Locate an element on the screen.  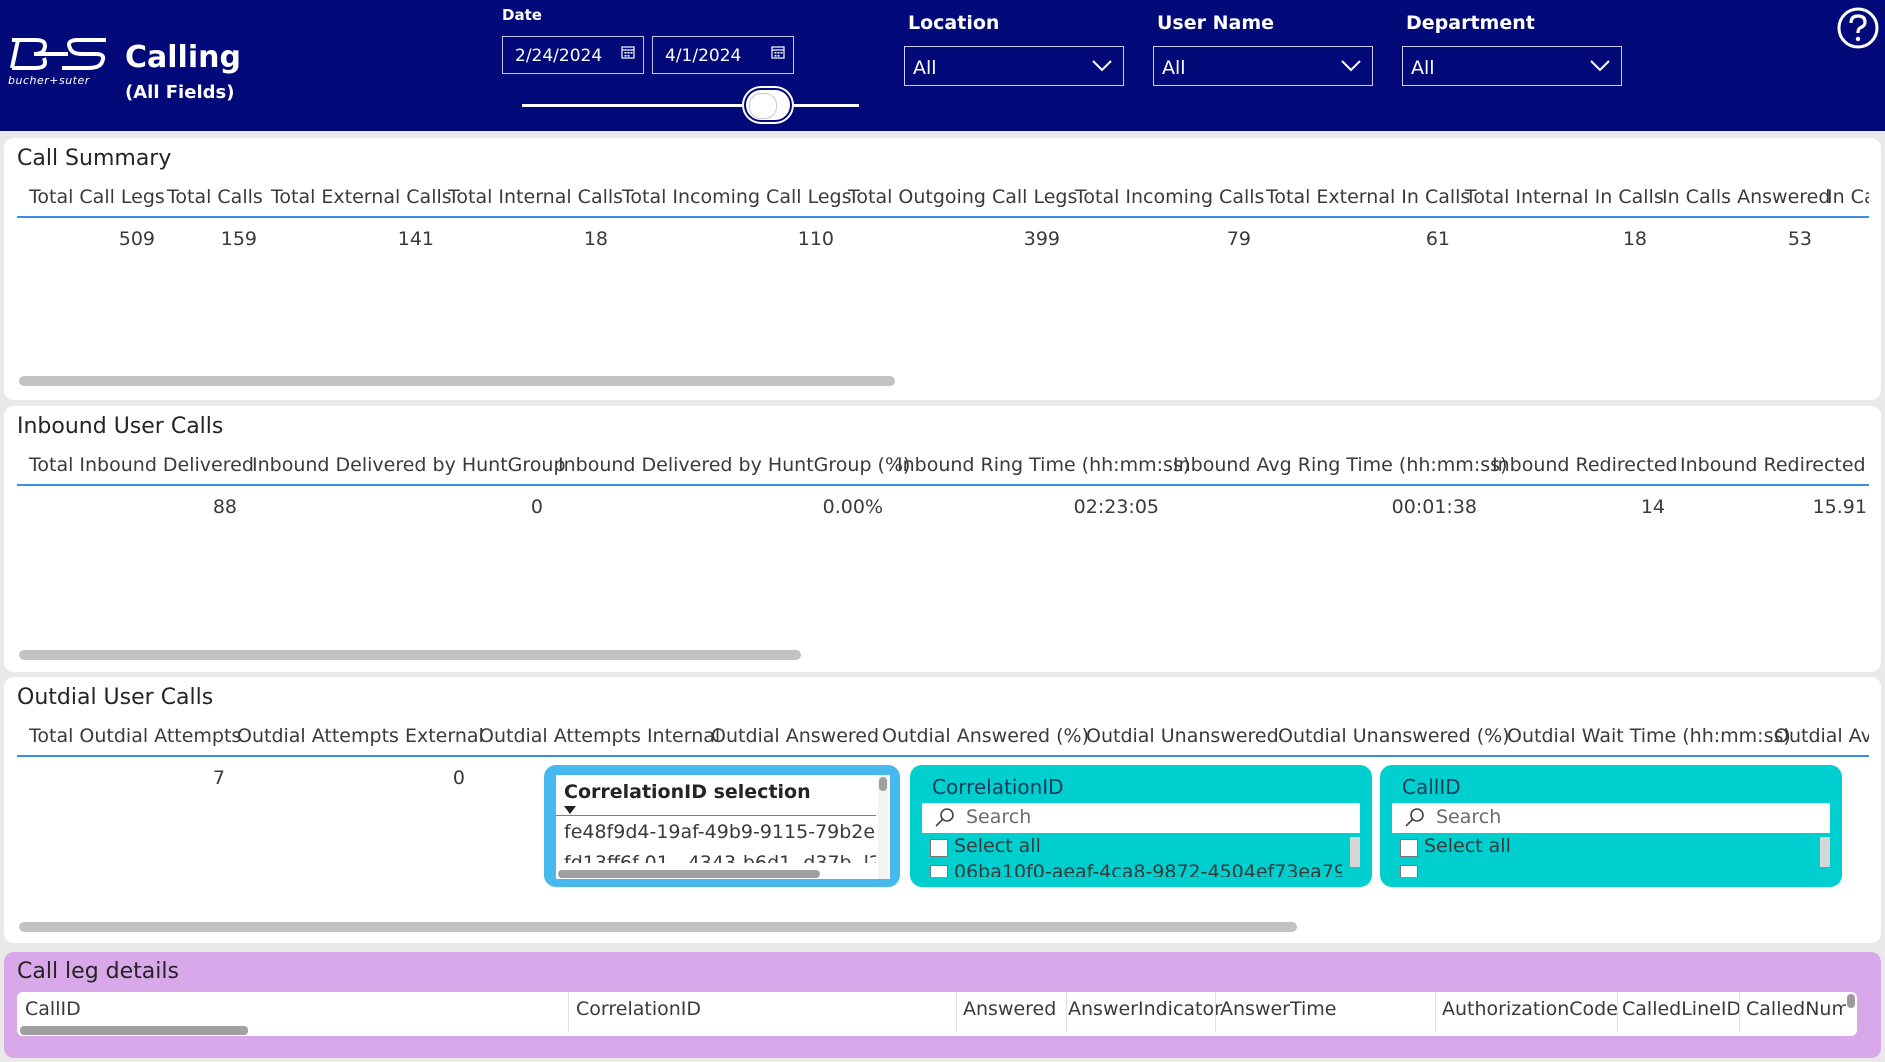
date-slider-handle is located at coordinates (768, 105).